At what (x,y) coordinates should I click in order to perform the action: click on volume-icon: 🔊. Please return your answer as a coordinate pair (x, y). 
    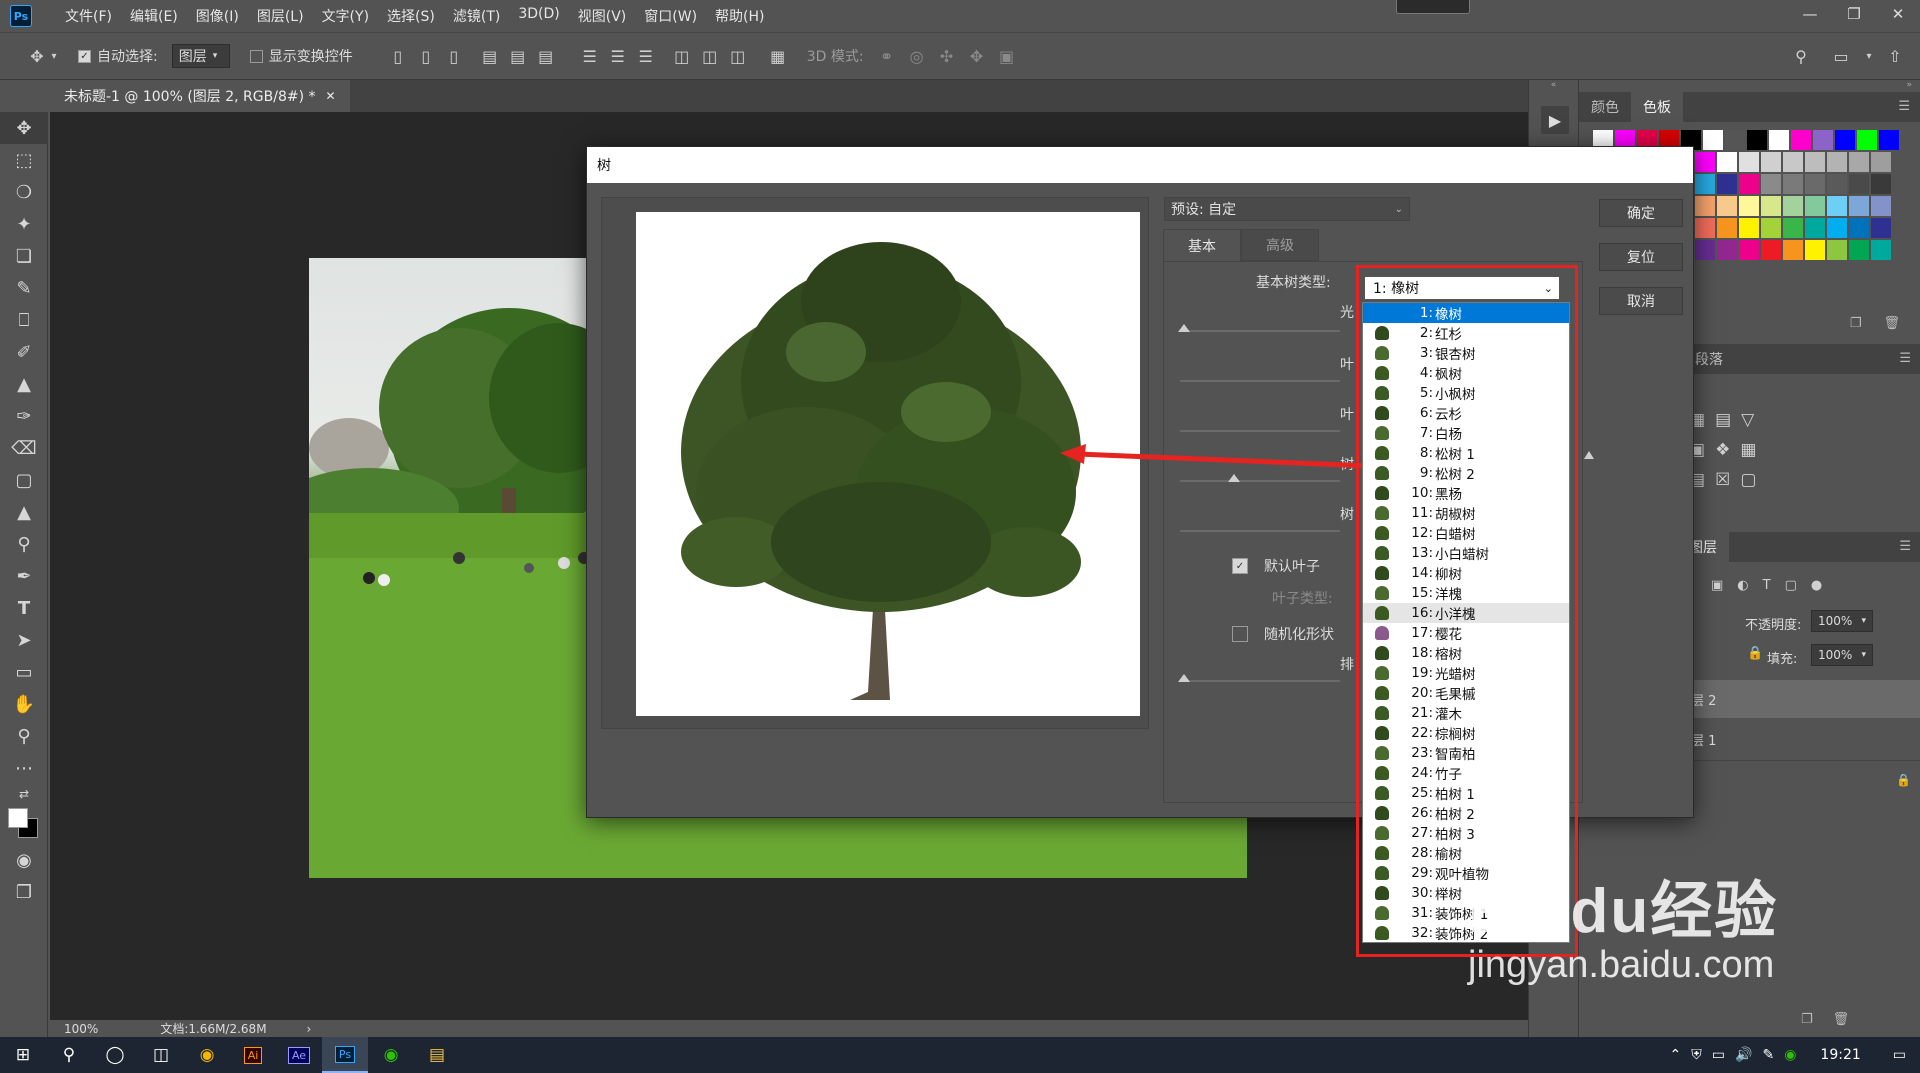
    Looking at the image, I should click on (1743, 1055).